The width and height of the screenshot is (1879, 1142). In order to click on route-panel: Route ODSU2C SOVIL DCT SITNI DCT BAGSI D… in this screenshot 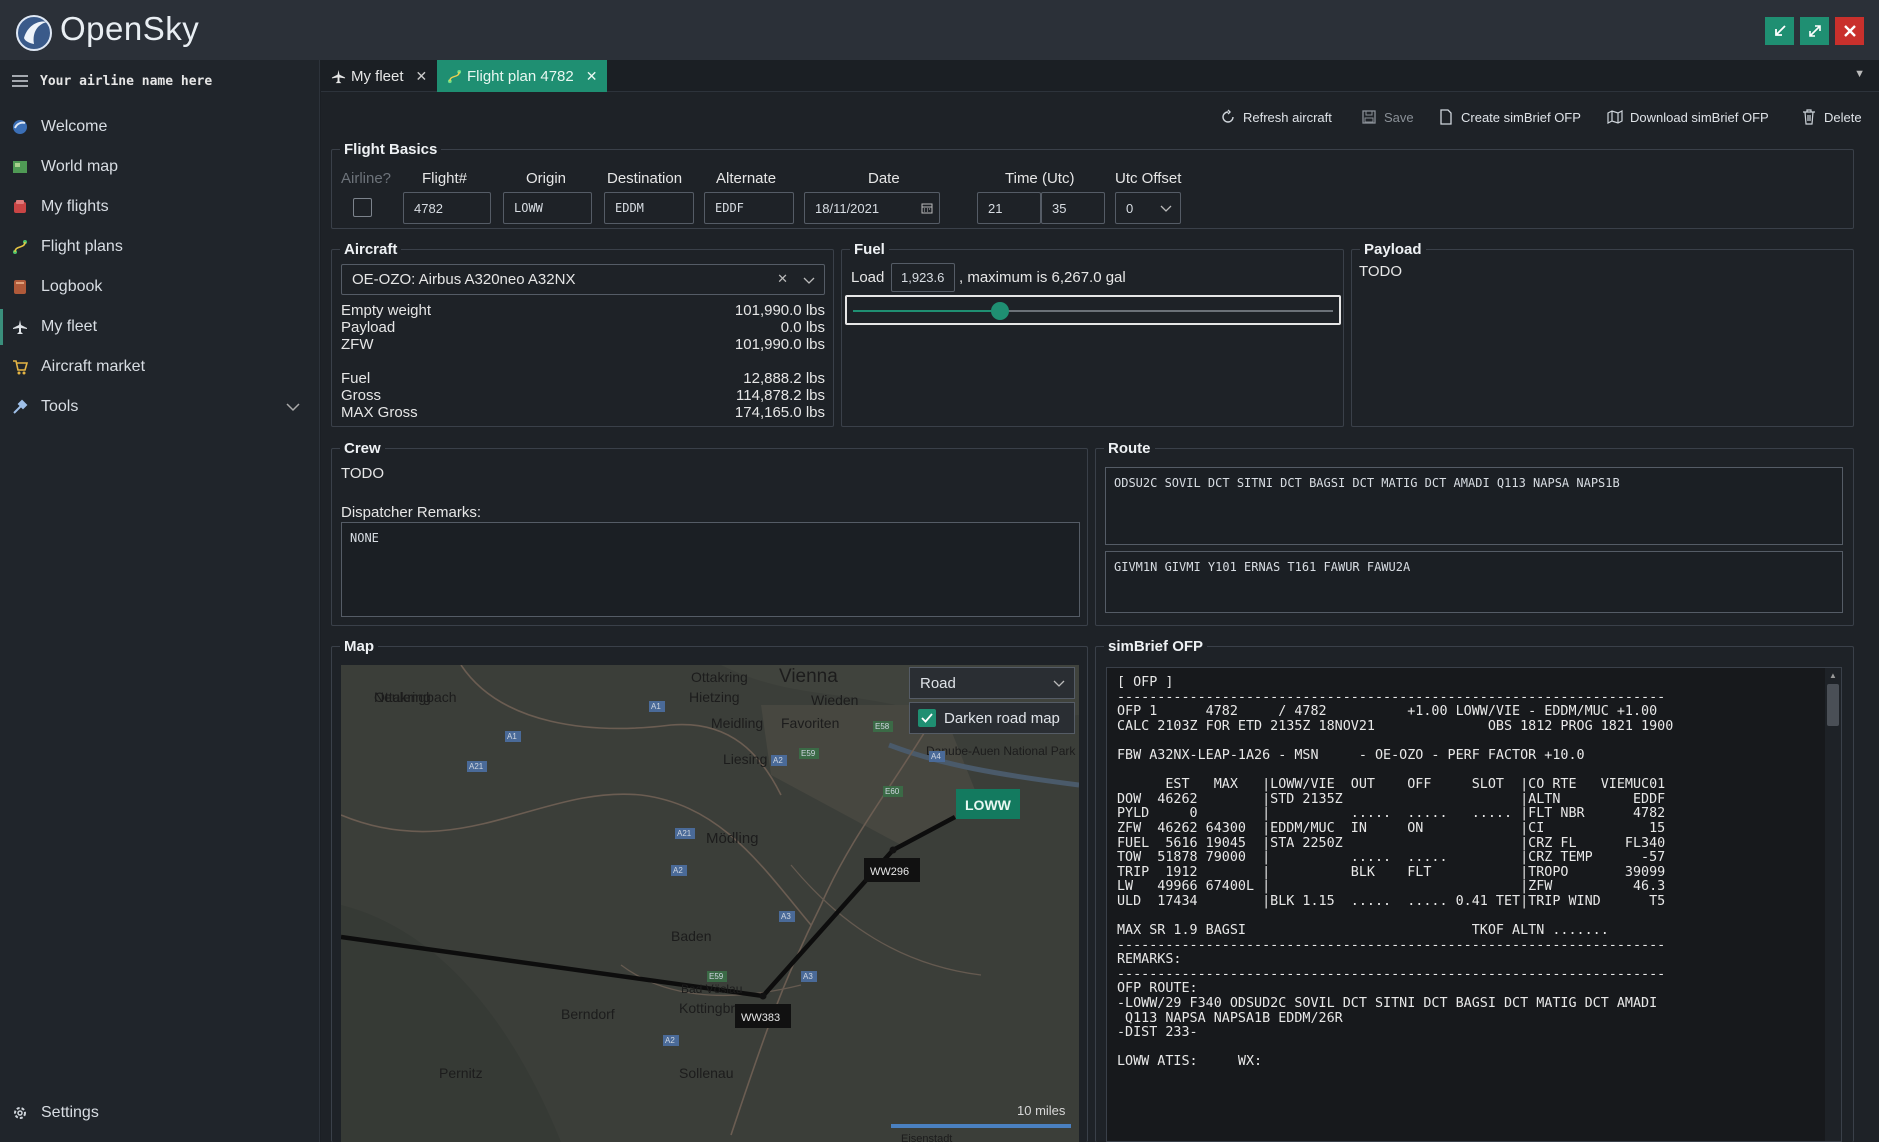, I will do `click(1474, 533)`.